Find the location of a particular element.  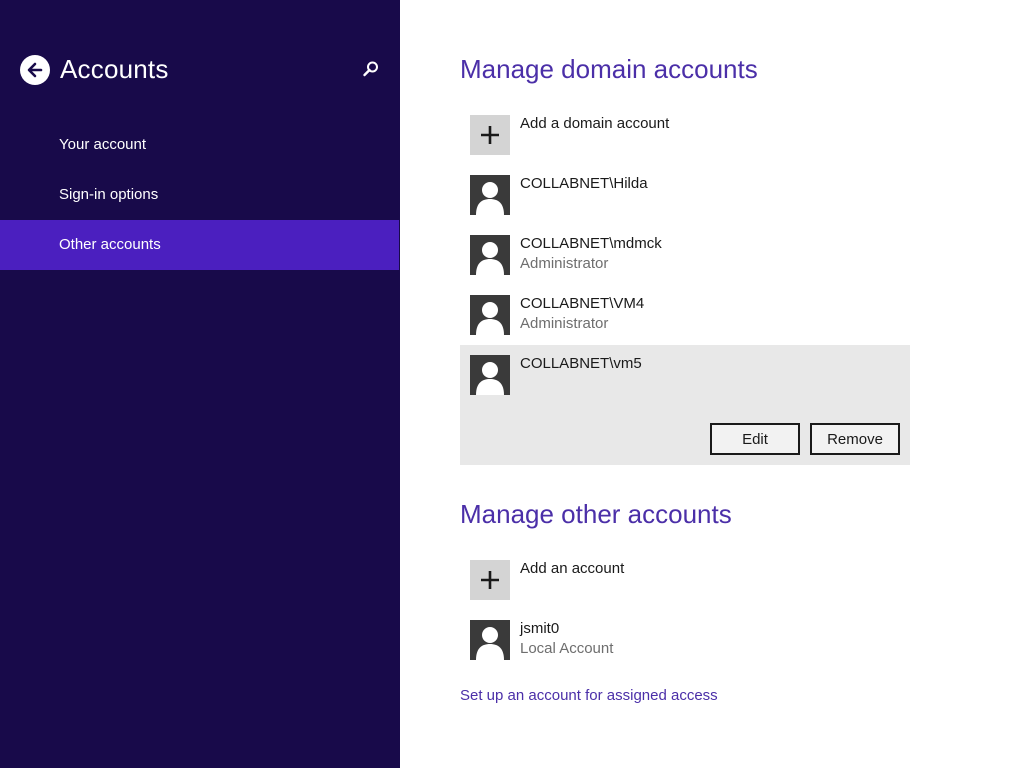

account-row-vm4: COLLABNET\VM4 Administrator is located at coordinates (685, 315).